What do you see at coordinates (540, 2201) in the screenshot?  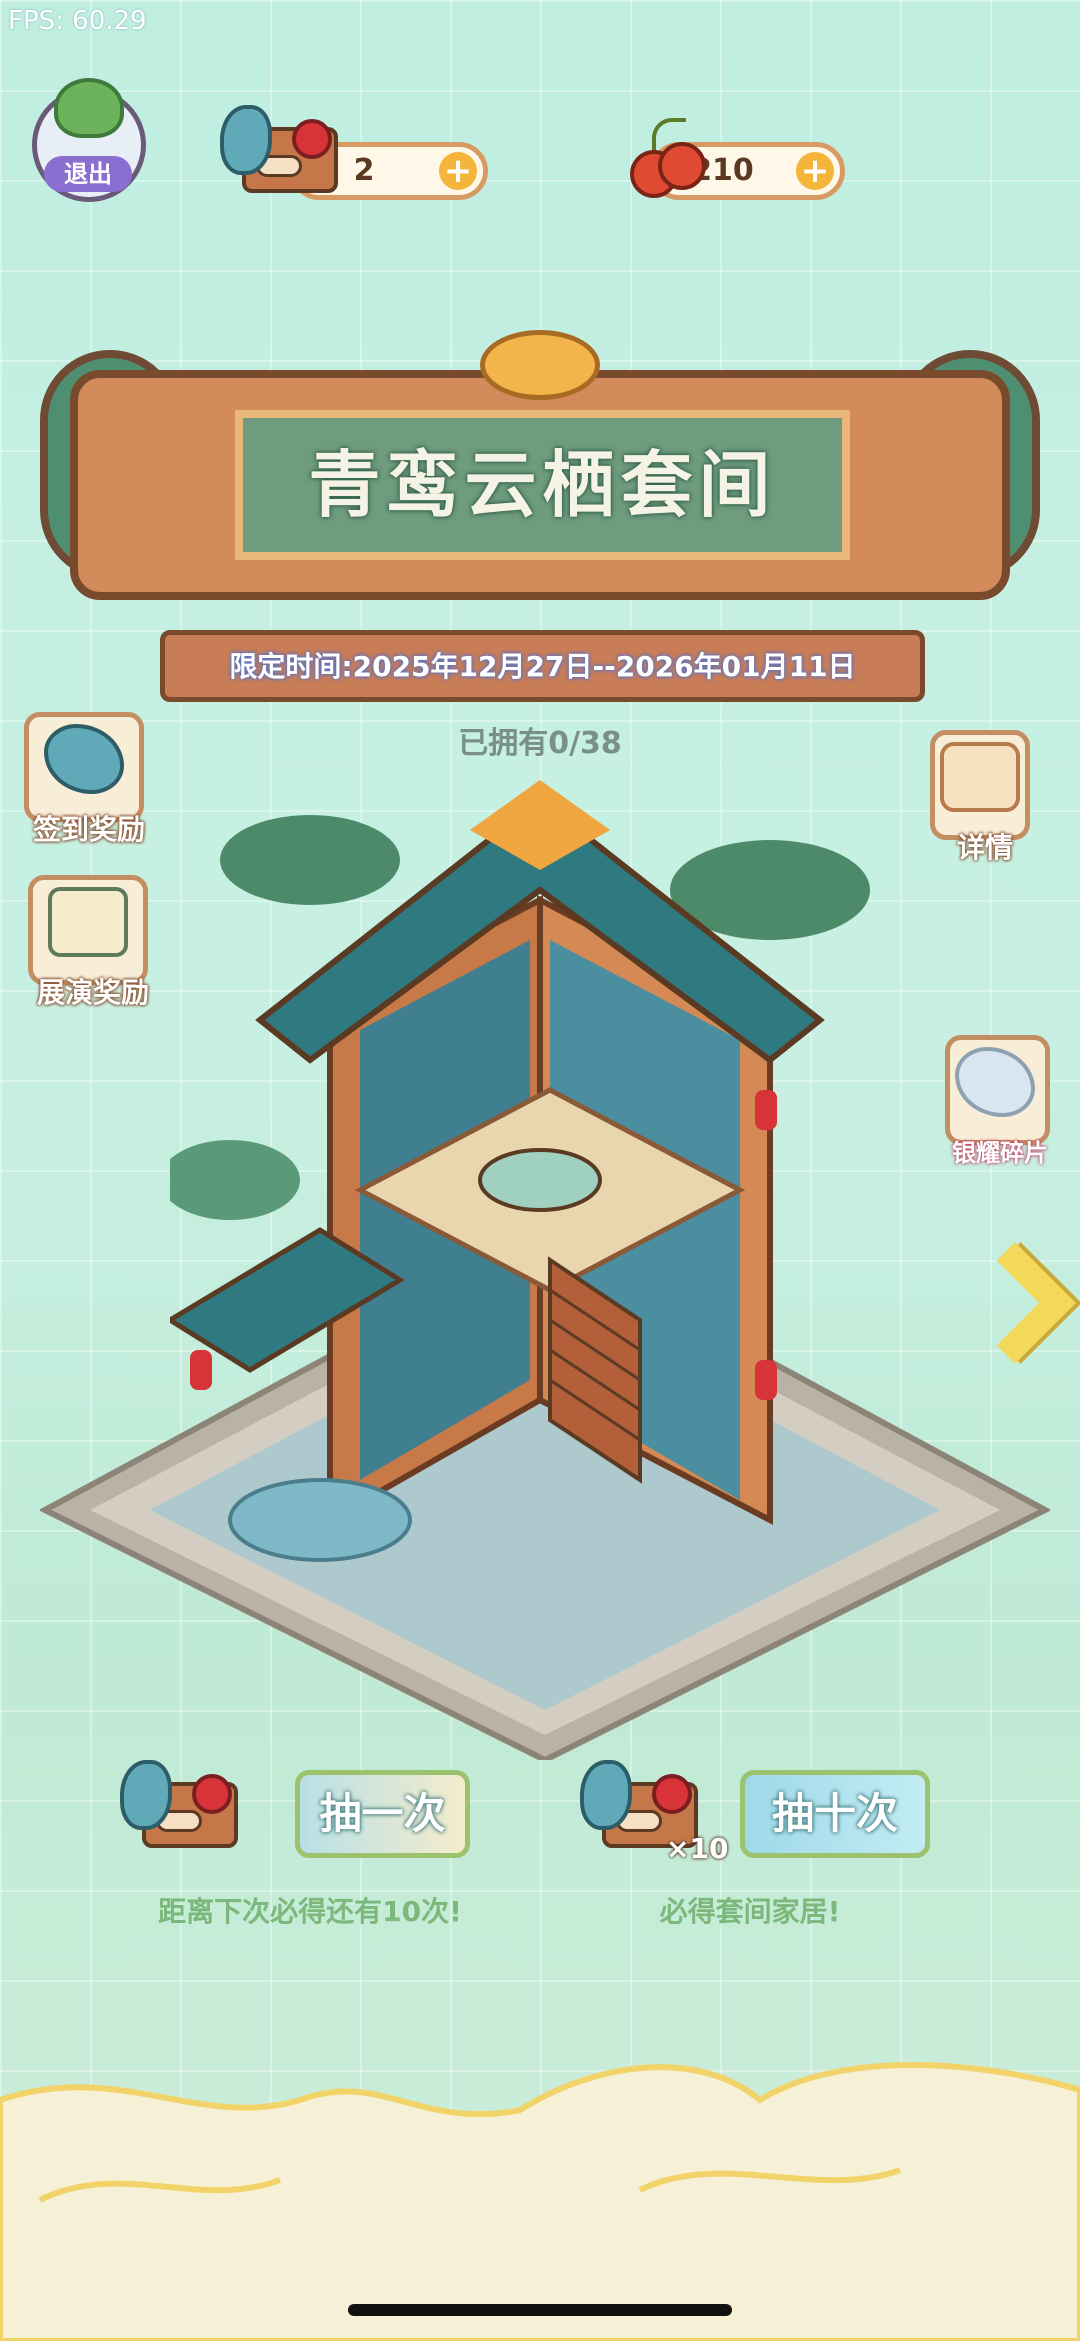 I see `cloud-decoration` at bounding box center [540, 2201].